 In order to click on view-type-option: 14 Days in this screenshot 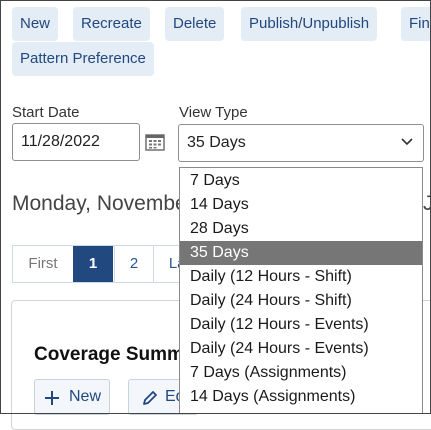, I will do `click(301, 205)`.